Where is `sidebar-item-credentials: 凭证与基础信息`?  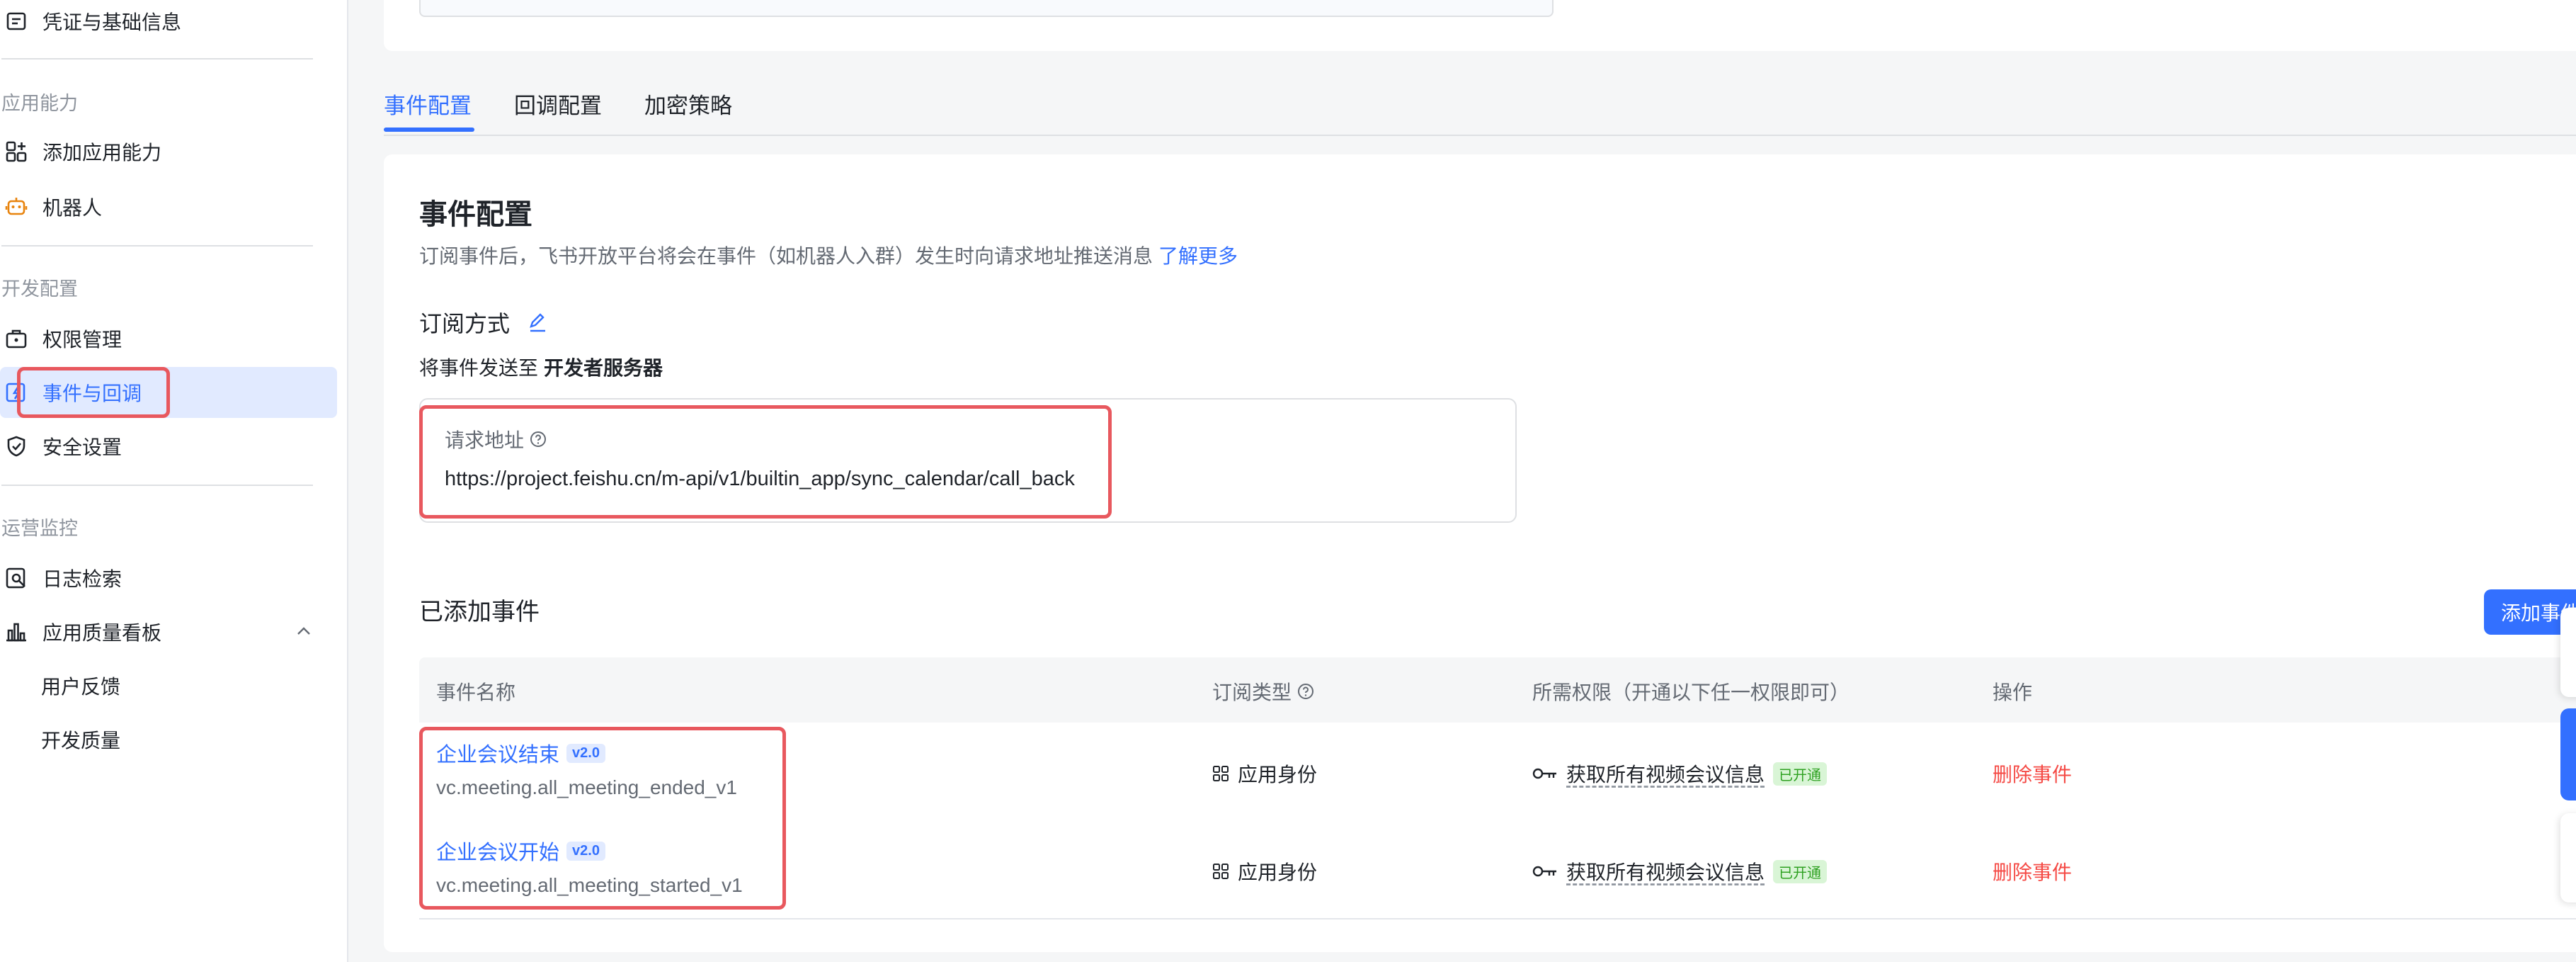
sidebar-item-credentials: 凭证与基础信息 is located at coordinates (168, 23).